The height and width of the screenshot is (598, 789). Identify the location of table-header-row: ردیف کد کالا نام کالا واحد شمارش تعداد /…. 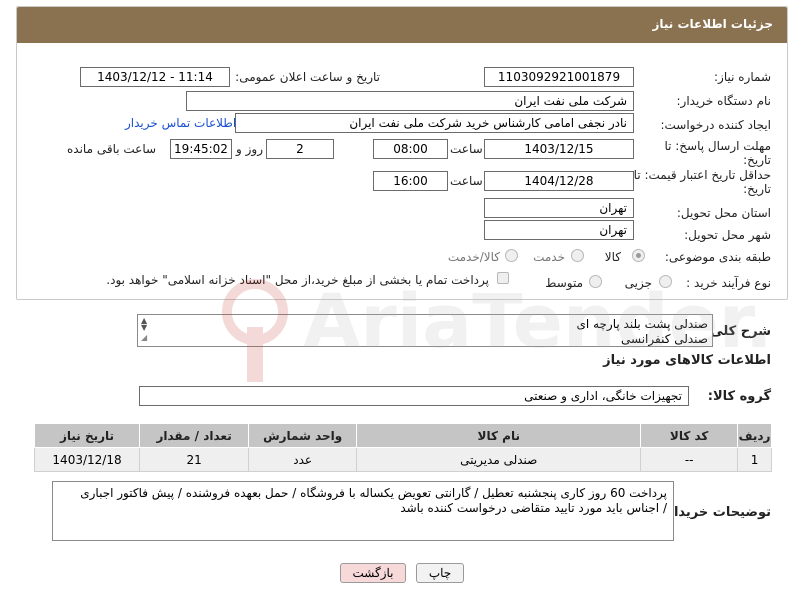
(402, 435).